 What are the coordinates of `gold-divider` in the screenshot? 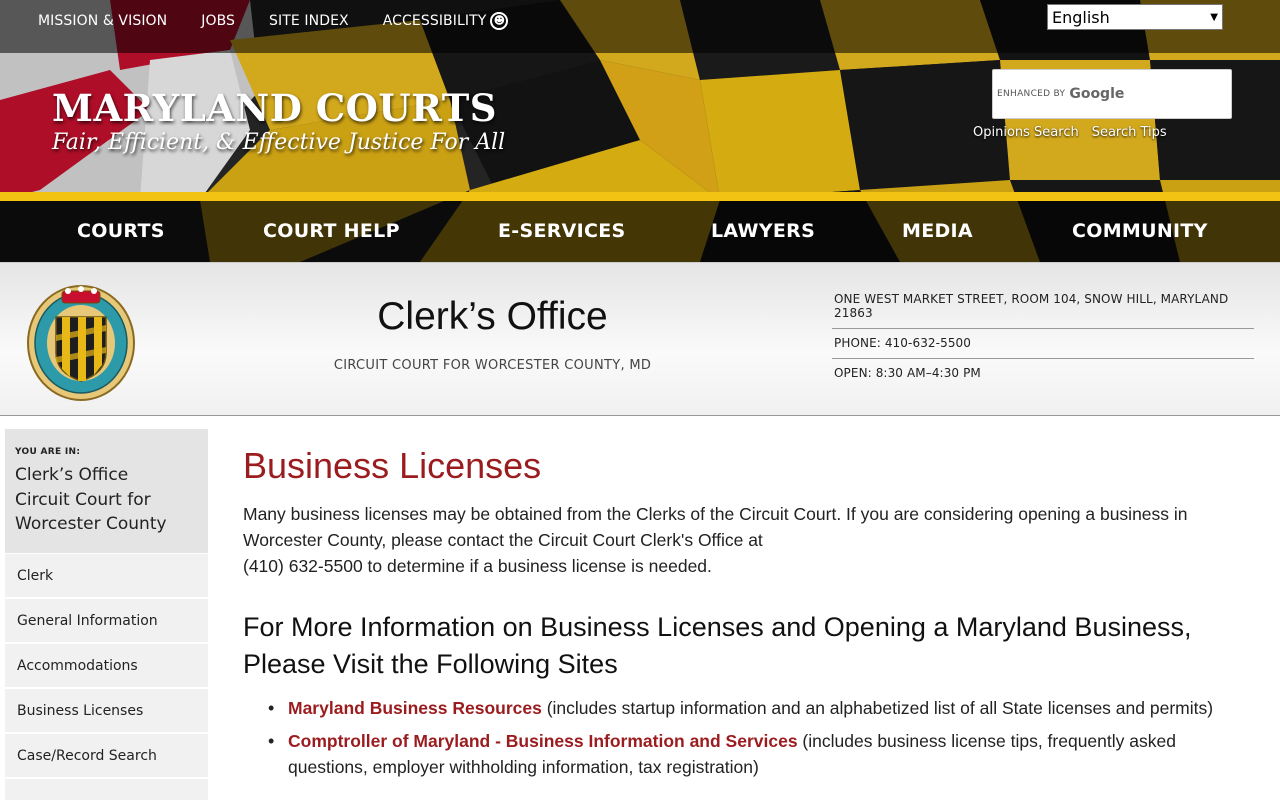 It's located at (640, 196).